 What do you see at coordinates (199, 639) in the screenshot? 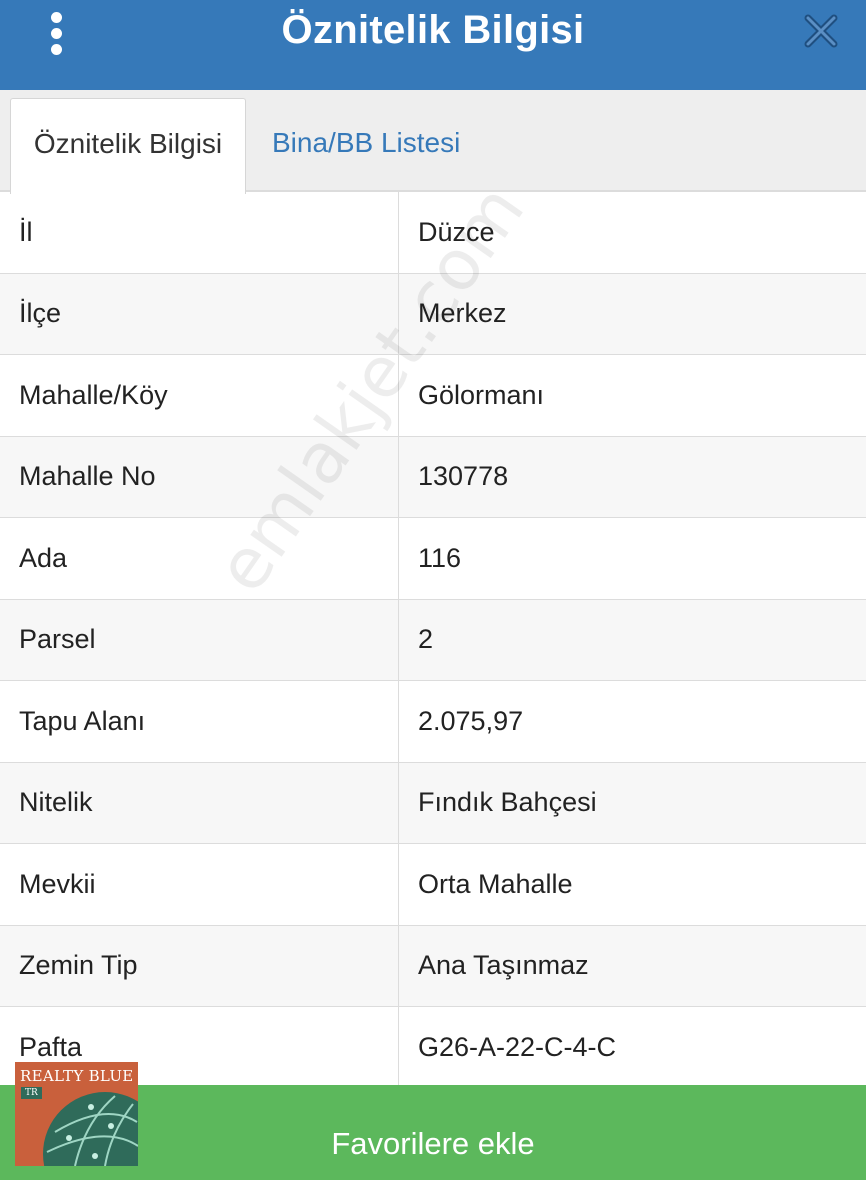
I see `attribute-key: Parsel` at bounding box center [199, 639].